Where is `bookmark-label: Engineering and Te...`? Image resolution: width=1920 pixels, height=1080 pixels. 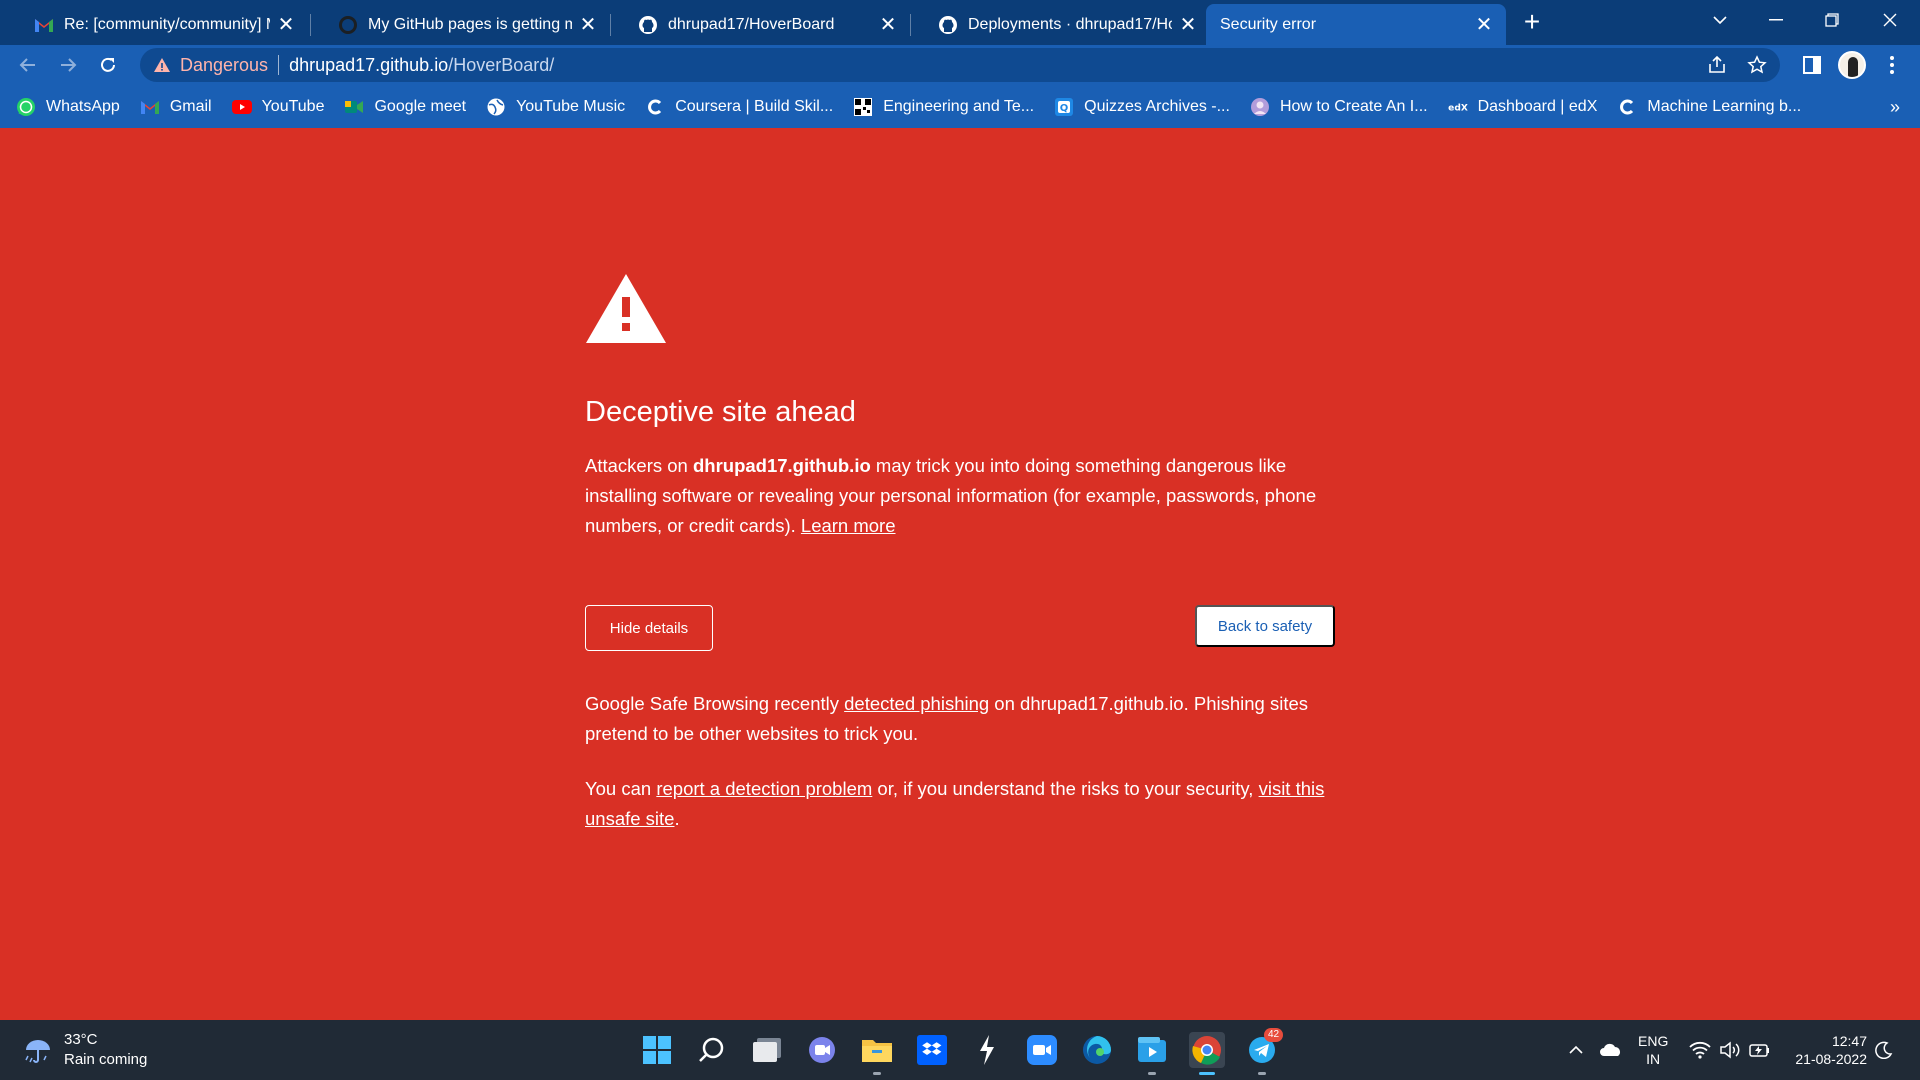
bookmark-label: Engineering and Te... is located at coordinates (959, 106).